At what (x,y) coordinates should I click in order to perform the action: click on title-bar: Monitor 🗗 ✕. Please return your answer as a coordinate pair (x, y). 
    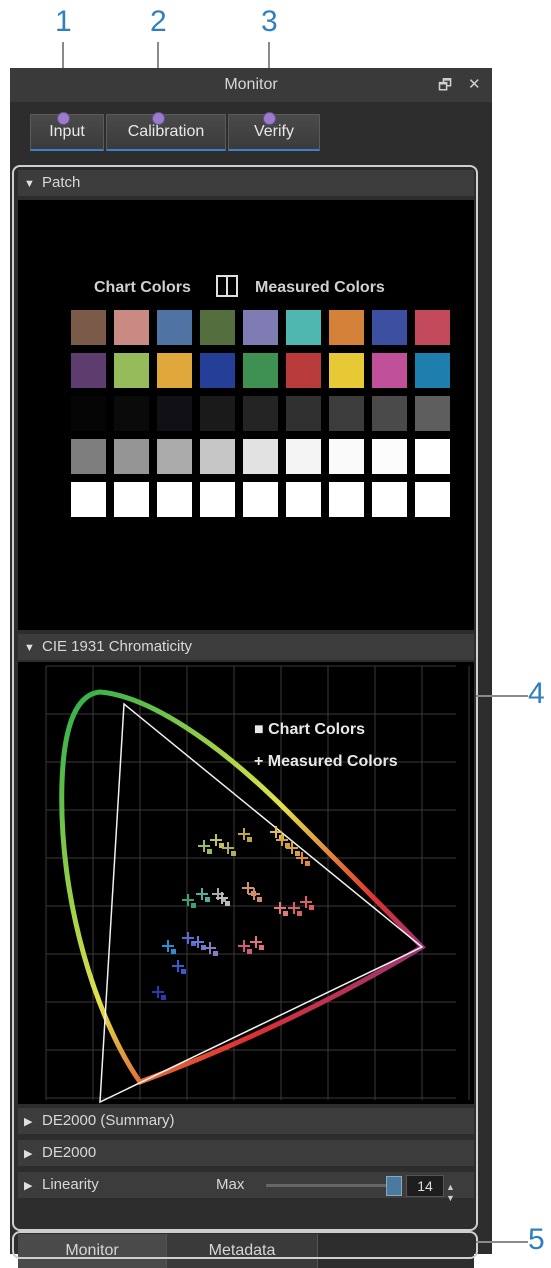
    Looking at the image, I should click on (251, 85).